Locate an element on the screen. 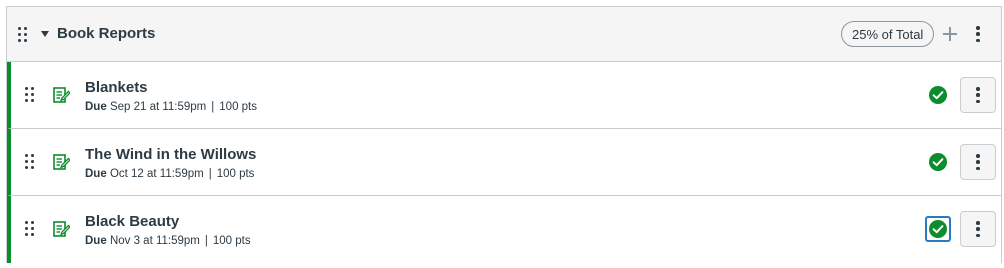 The width and height of the screenshot is (1004, 268). group-weight-badge: 25% of Total is located at coordinates (888, 34).